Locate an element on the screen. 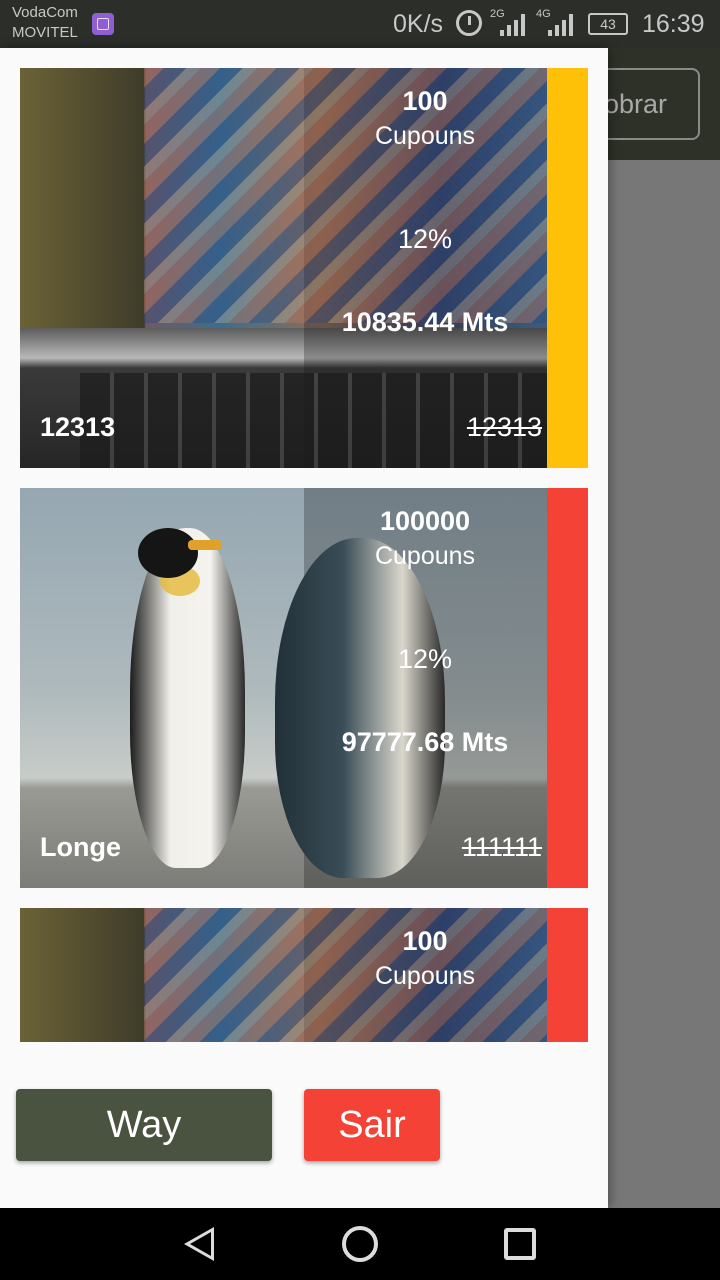 The height and width of the screenshot is (1280, 720). battery-icon: 43 is located at coordinates (608, 24).